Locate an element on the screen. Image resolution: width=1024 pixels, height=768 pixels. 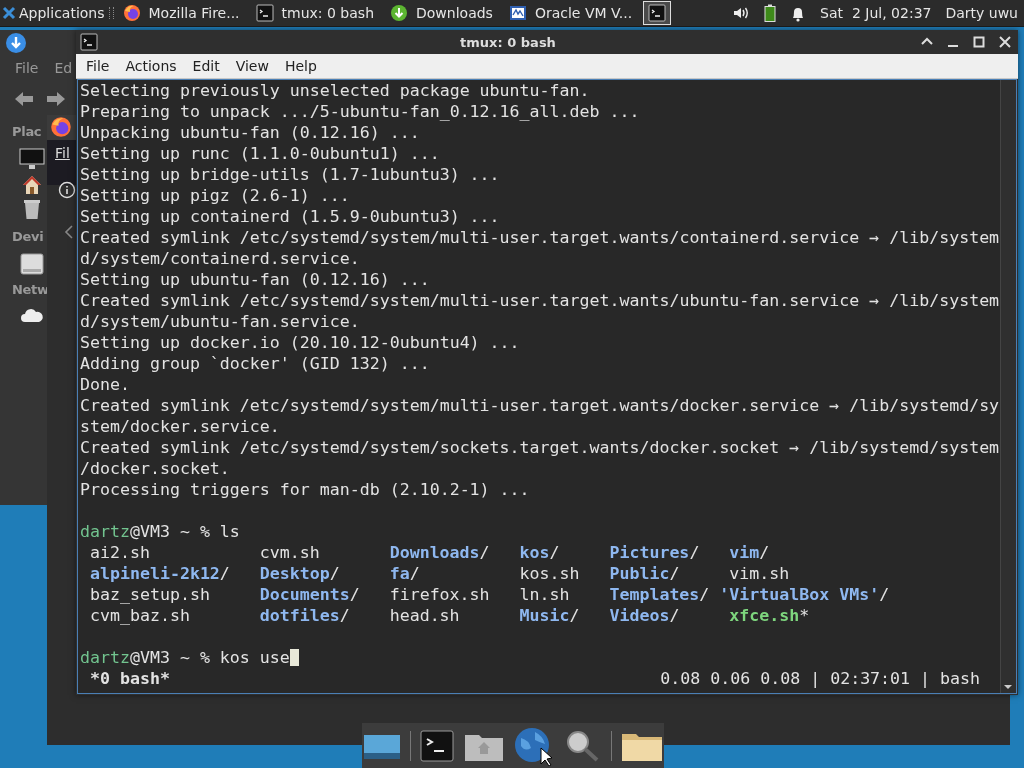
file-name: head.sh is located at coordinates (424, 615).